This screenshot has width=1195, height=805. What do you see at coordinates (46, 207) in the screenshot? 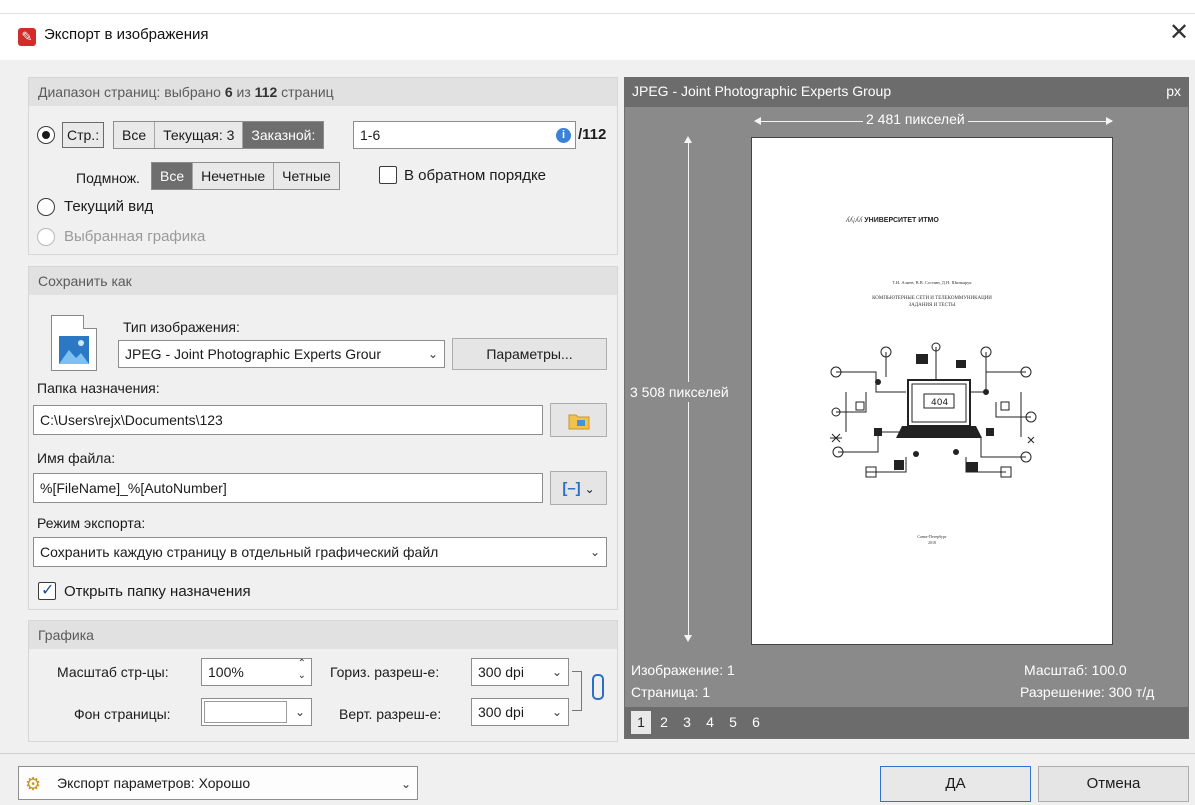
I see `current-view-radio` at bounding box center [46, 207].